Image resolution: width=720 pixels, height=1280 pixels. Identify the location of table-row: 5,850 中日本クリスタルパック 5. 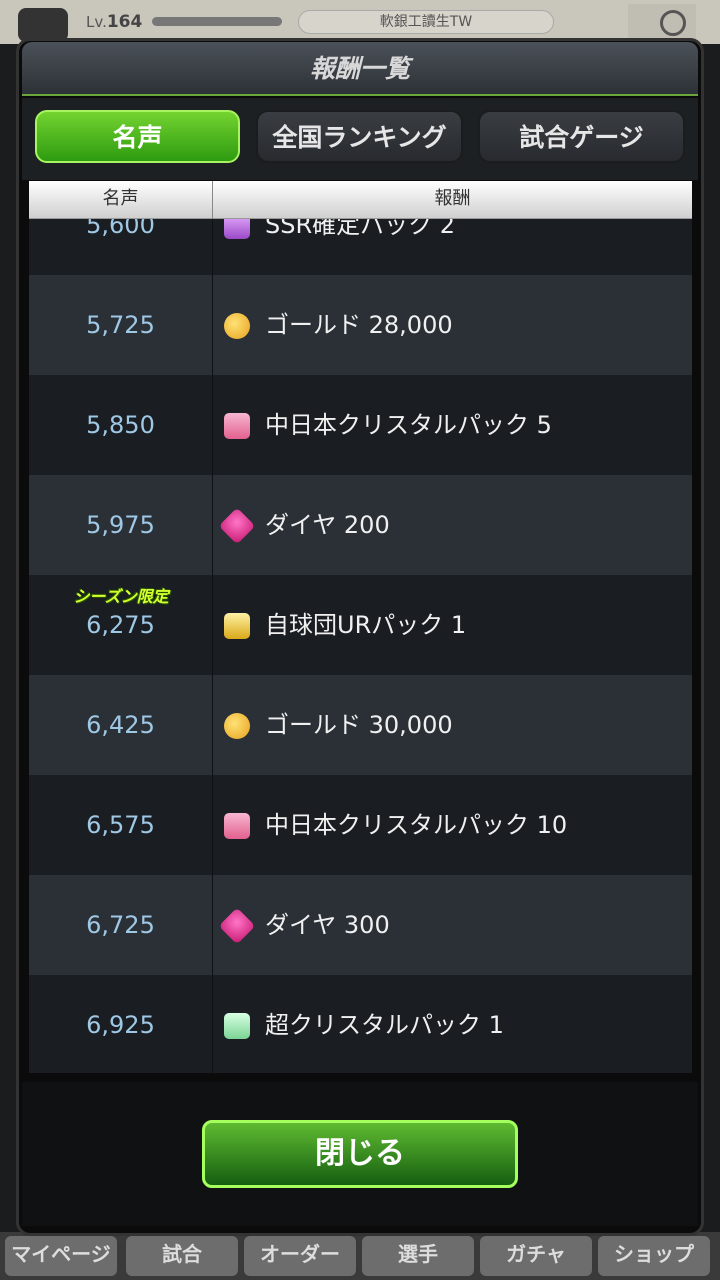
(360, 425).